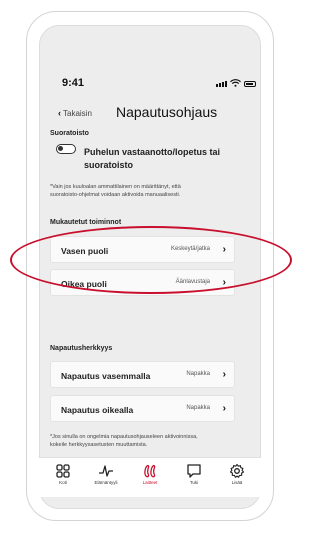 The width and height of the screenshot is (320, 537). Describe the element at coordinates (106, 482) in the screenshot. I see `tab-label: Elämäntyyli` at that location.